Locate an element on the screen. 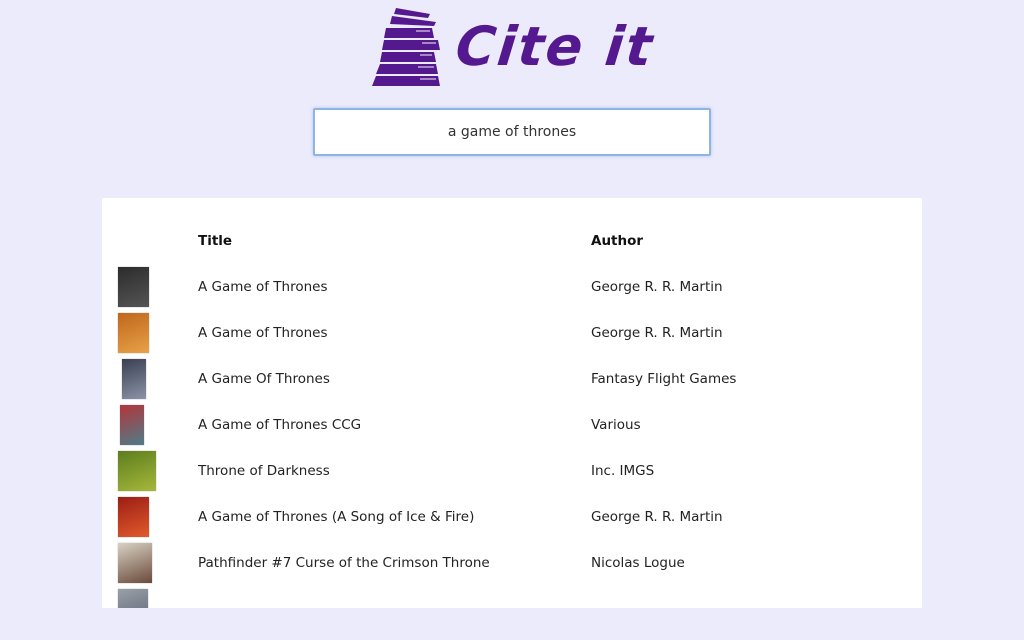 The width and height of the screenshot is (1024, 640). search-box is located at coordinates (512, 132).